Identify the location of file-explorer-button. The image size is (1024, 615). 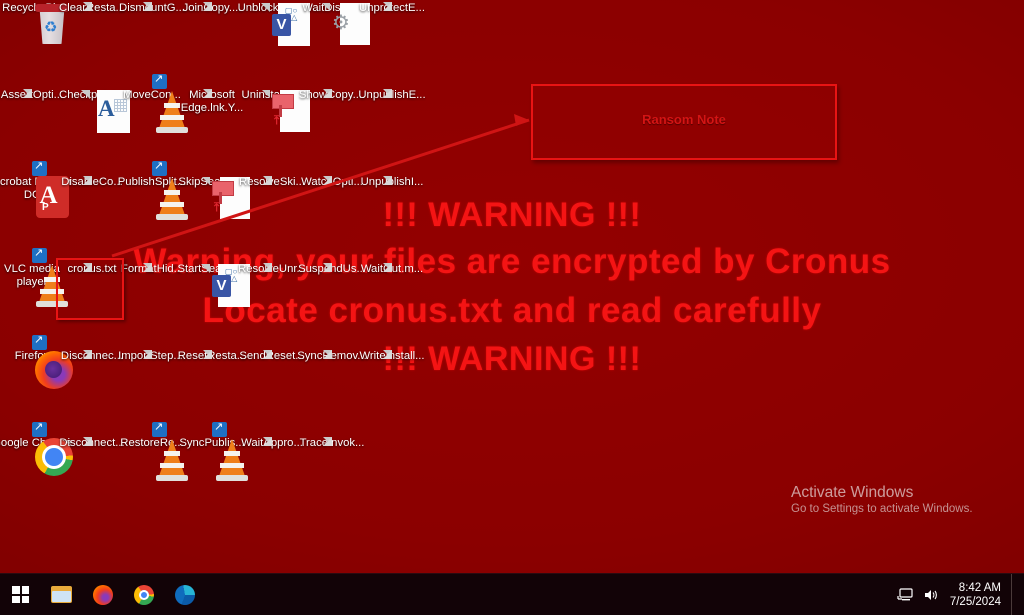
(61, 594).